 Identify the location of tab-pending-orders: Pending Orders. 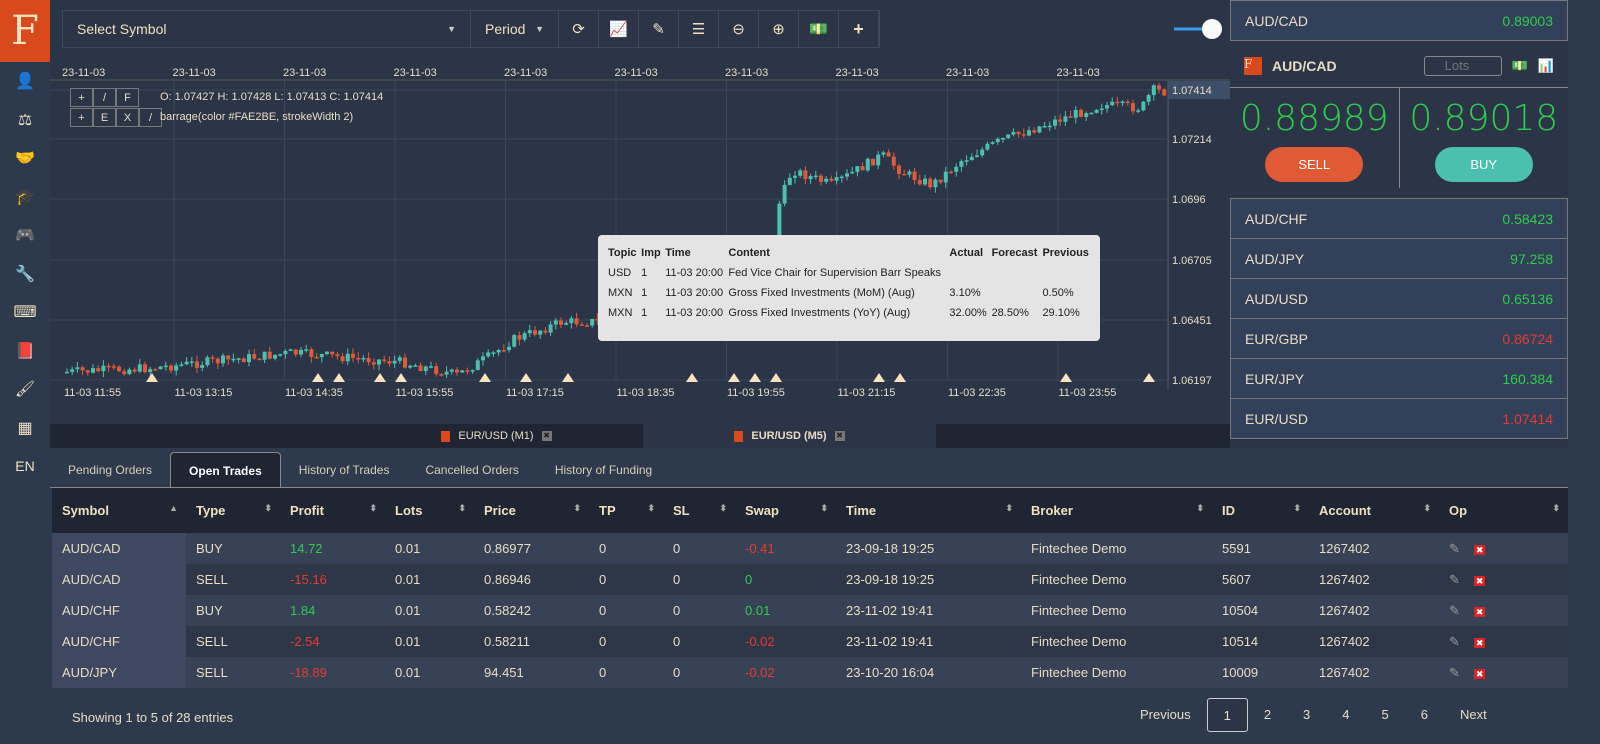
(110, 469).